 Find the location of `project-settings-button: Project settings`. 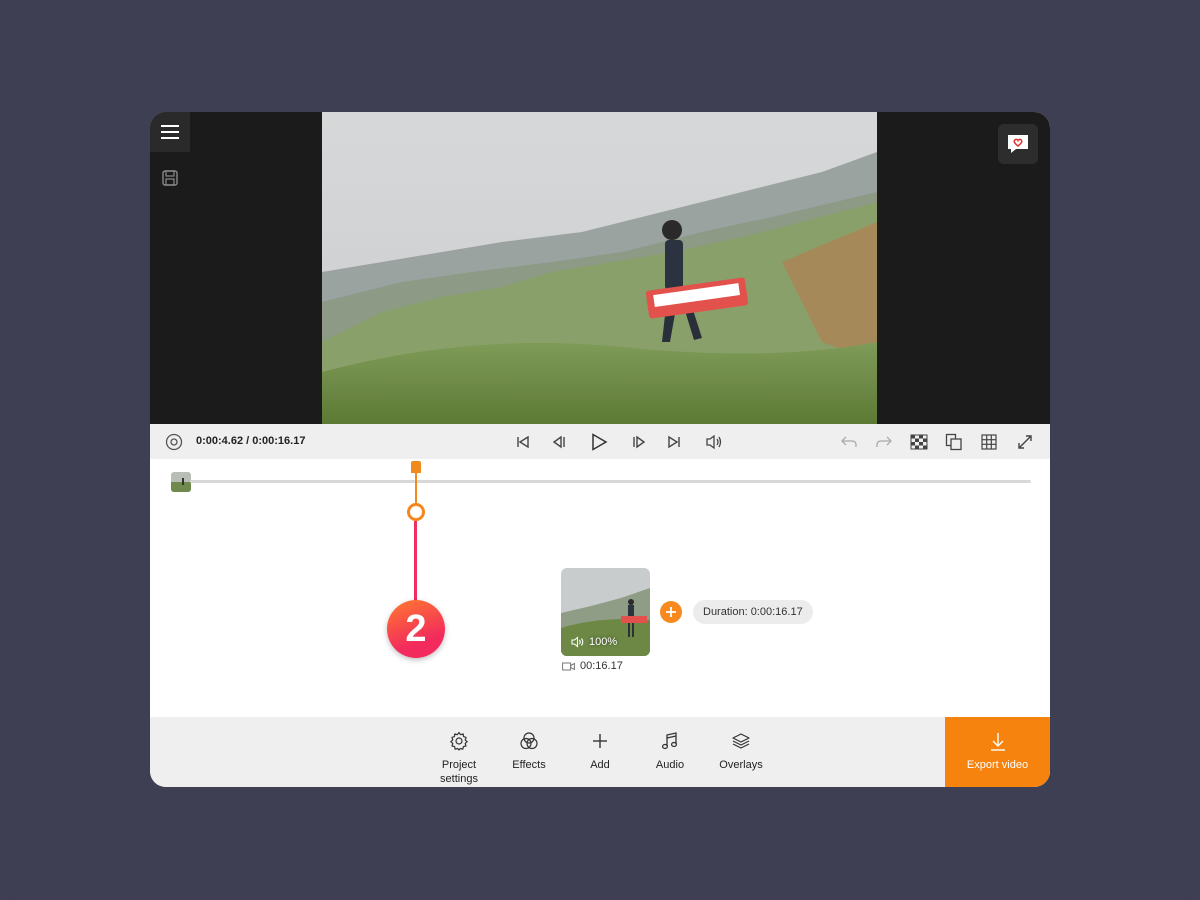

project-settings-button: Project settings is located at coordinates (459, 752).